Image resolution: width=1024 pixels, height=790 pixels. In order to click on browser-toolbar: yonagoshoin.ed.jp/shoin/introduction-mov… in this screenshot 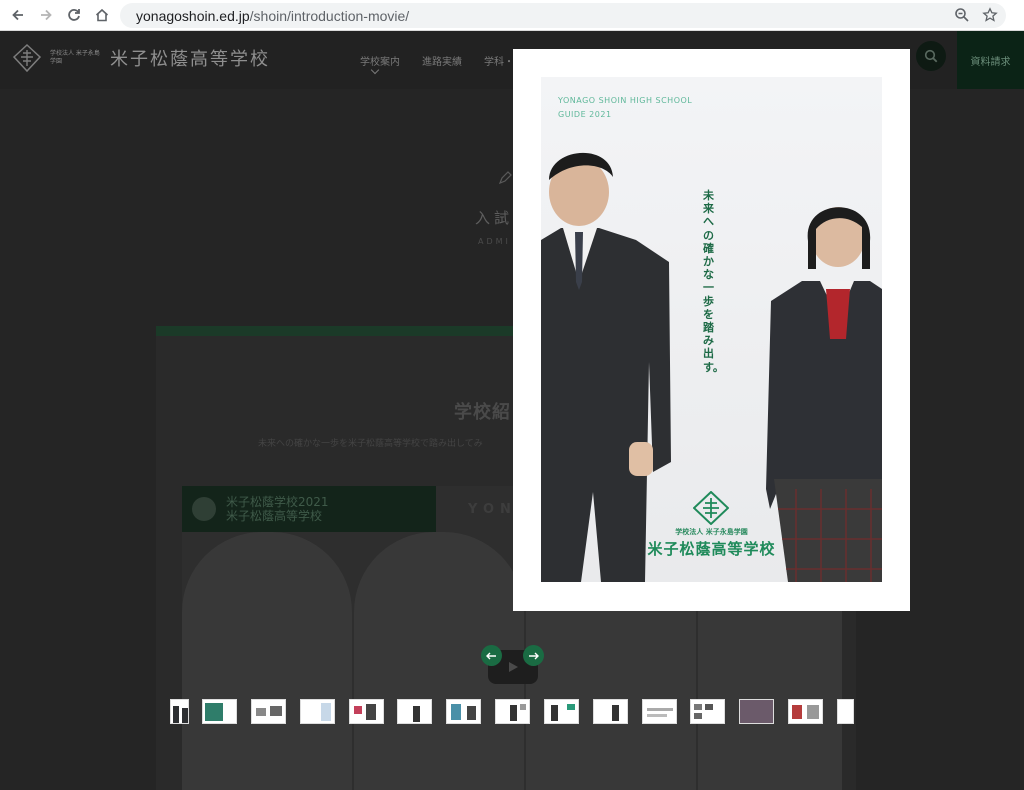, I will do `click(512, 15)`.